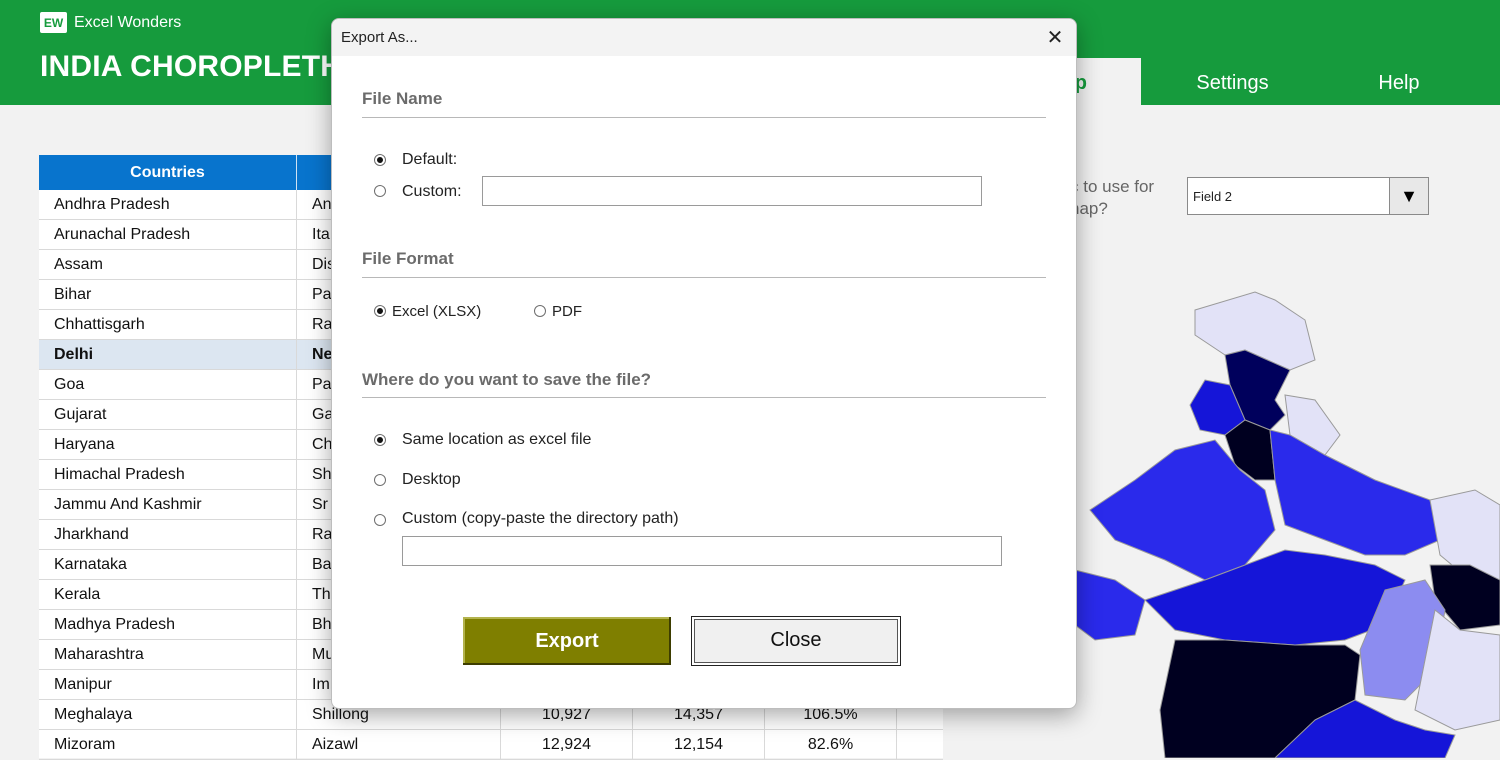 Image resolution: width=1500 pixels, height=760 pixels. I want to click on state-name-cell: Gujarat, so click(168, 415).